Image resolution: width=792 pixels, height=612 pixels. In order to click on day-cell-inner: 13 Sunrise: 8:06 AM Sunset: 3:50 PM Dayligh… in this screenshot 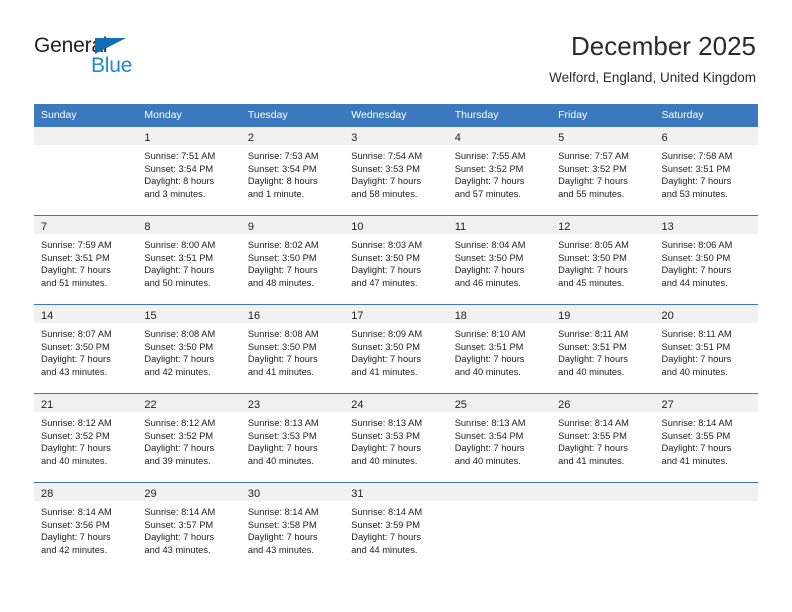, I will do `click(706, 260)`.